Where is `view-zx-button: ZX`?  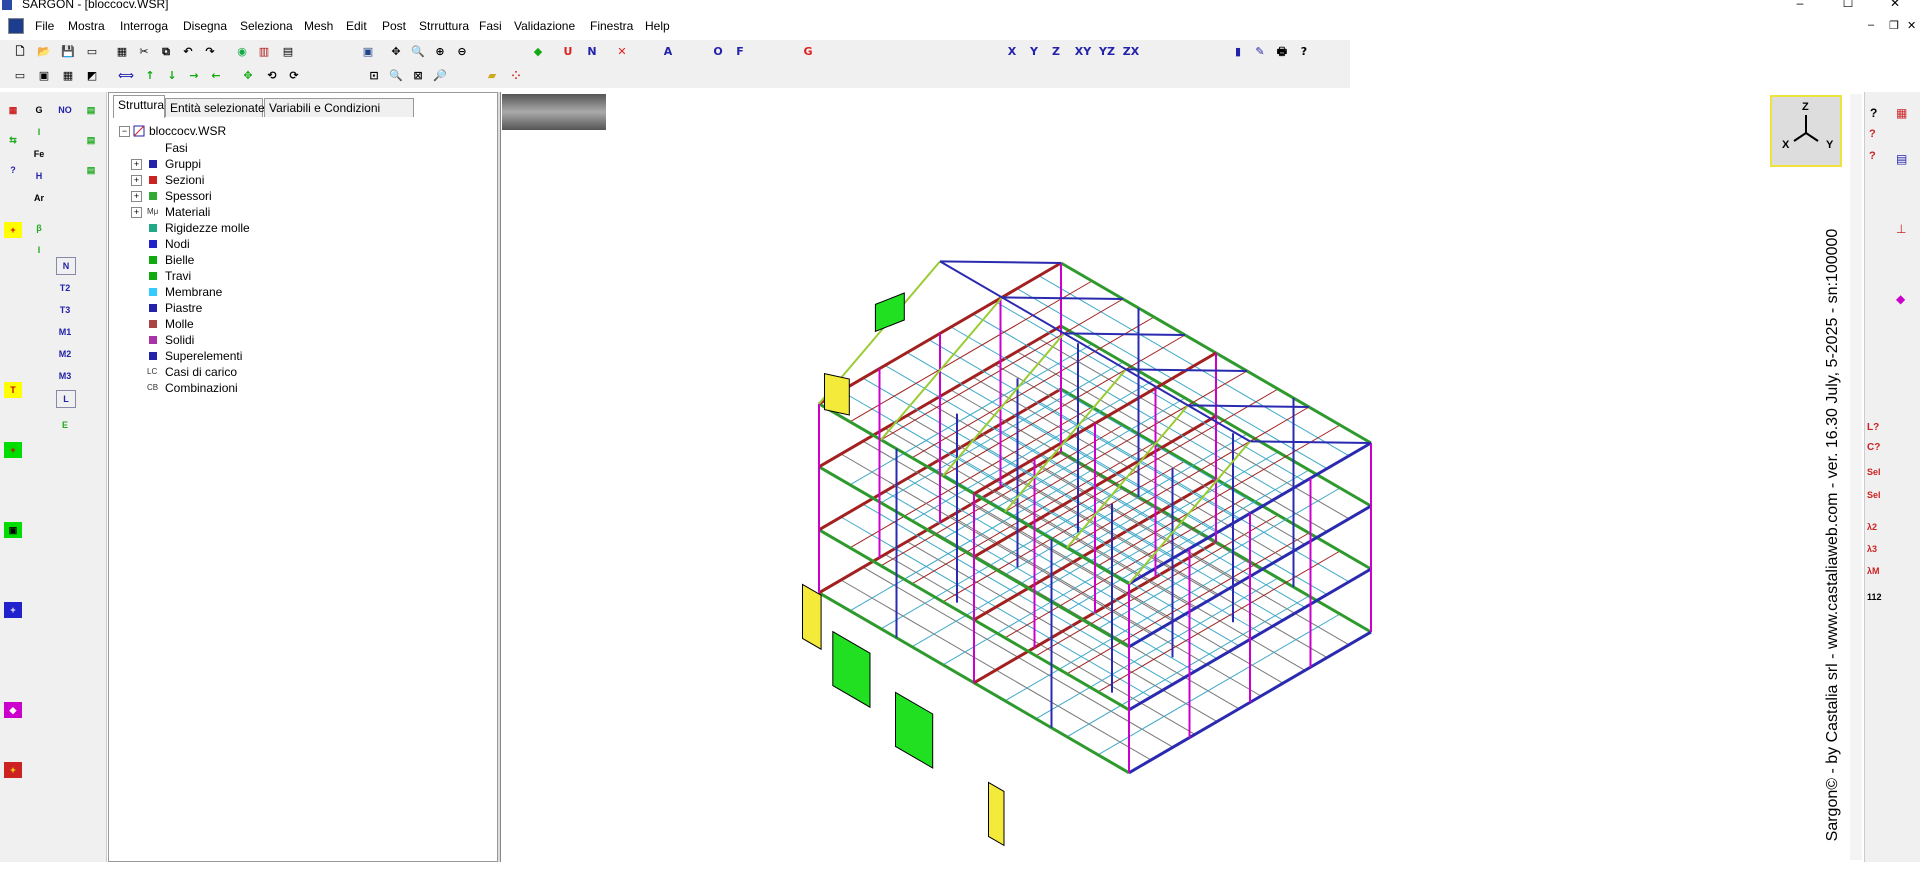 view-zx-button: ZX is located at coordinates (1131, 52).